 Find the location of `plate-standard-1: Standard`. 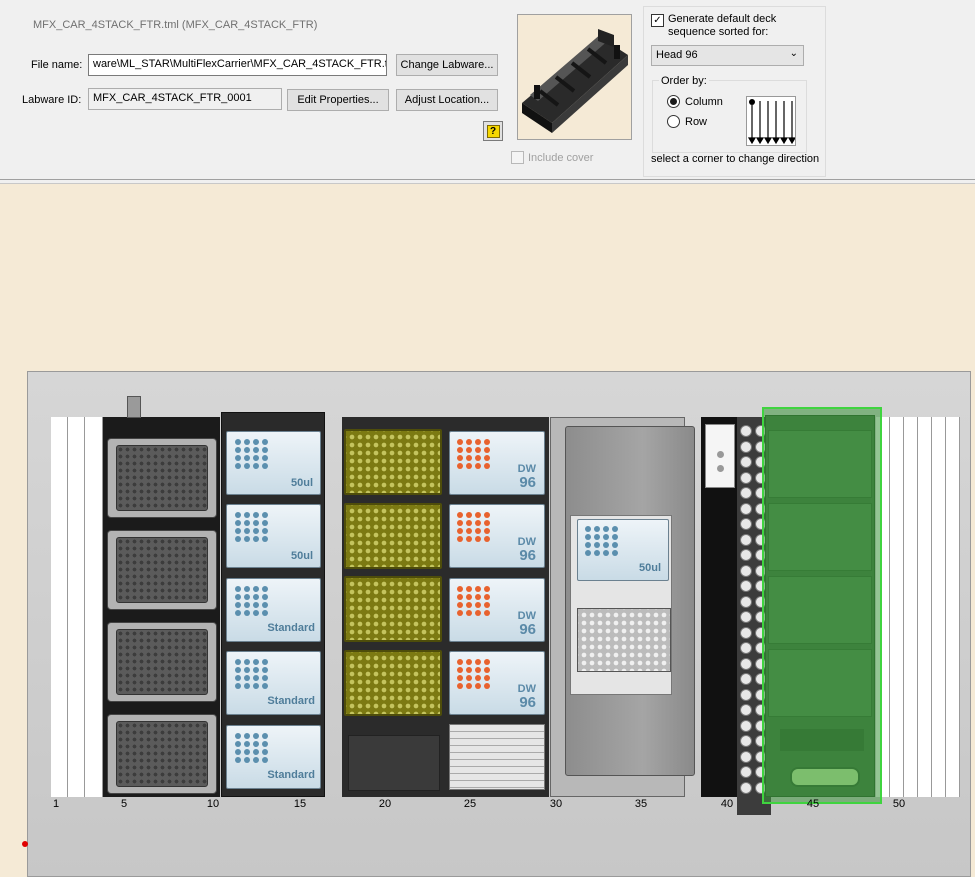

plate-standard-1: Standard is located at coordinates (273, 610).